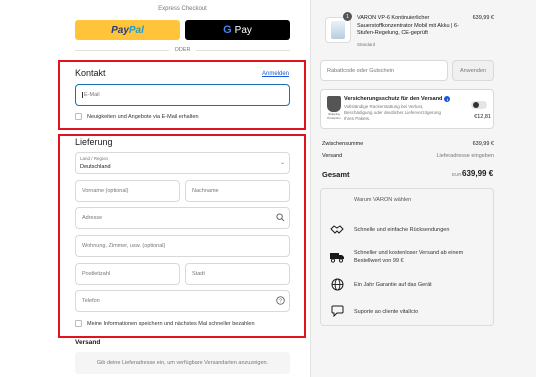 This screenshot has height=377, width=536. What do you see at coordinates (275, 74) in the screenshot?
I see `login-link: Anmelden` at bounding box center [275, 74].